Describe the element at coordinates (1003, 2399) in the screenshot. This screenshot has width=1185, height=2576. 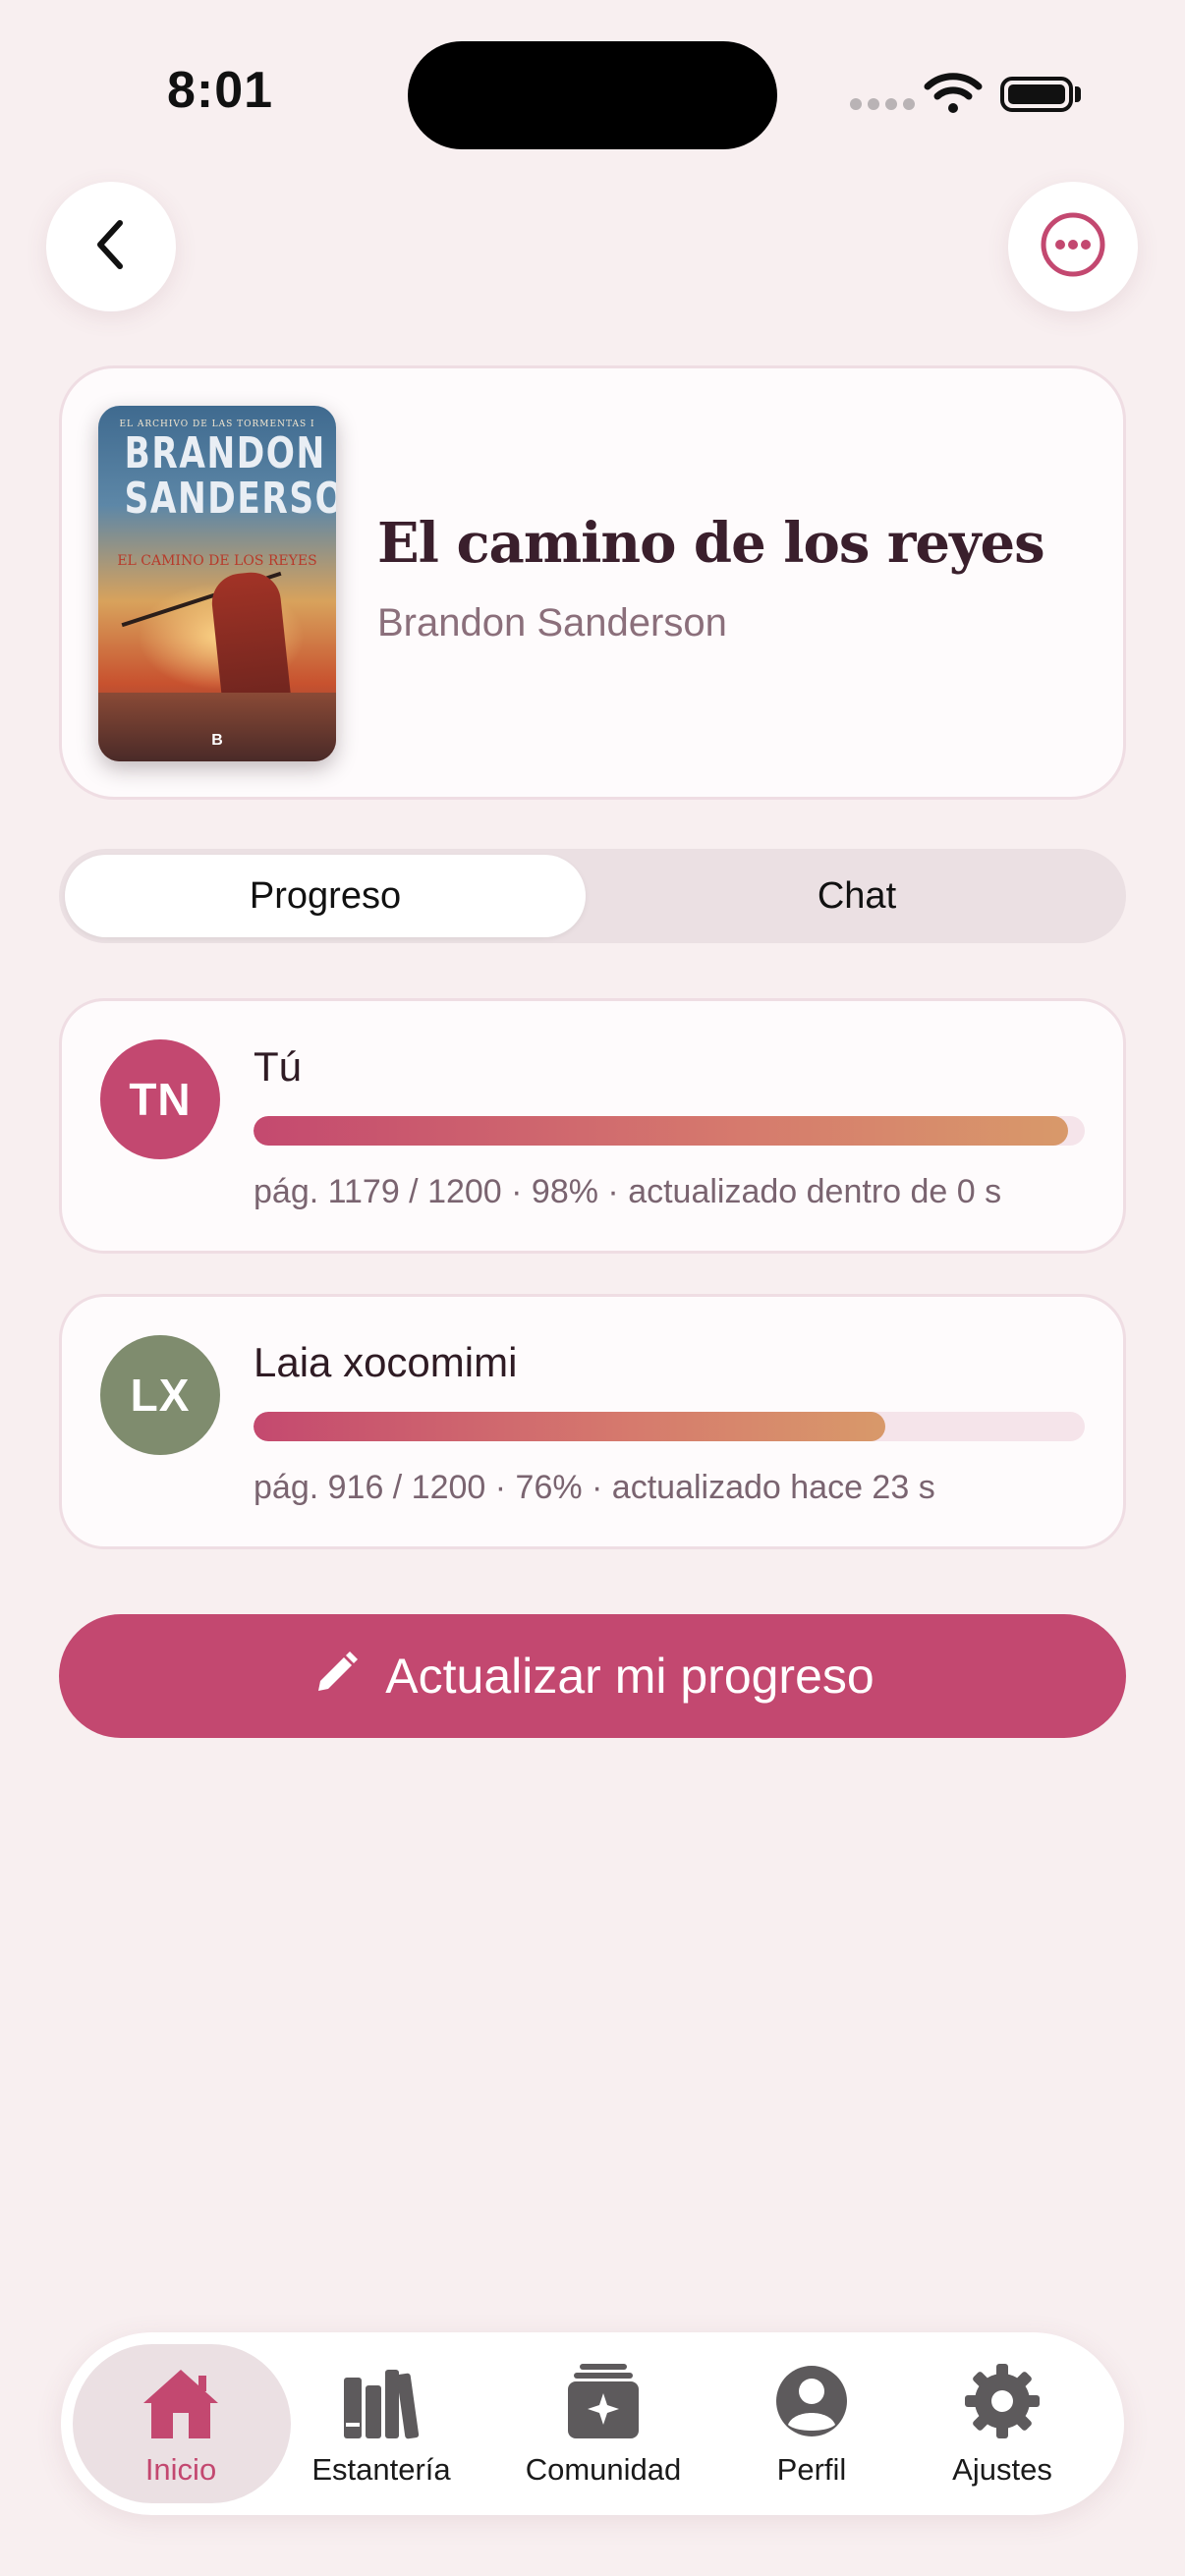
I see `gear-icon` at that location.